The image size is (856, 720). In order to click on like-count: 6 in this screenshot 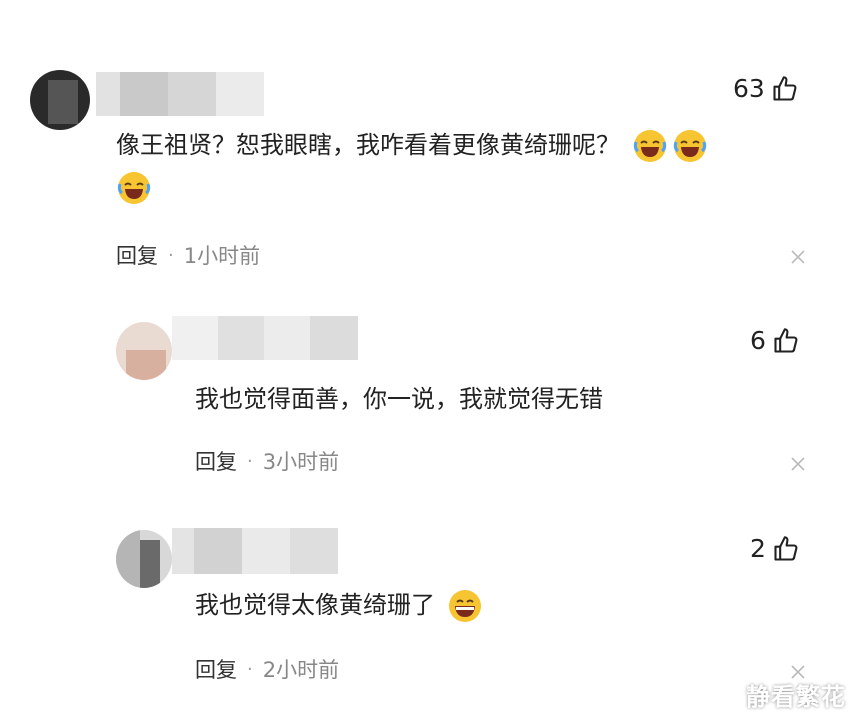, I will do `click(758, 340)`.